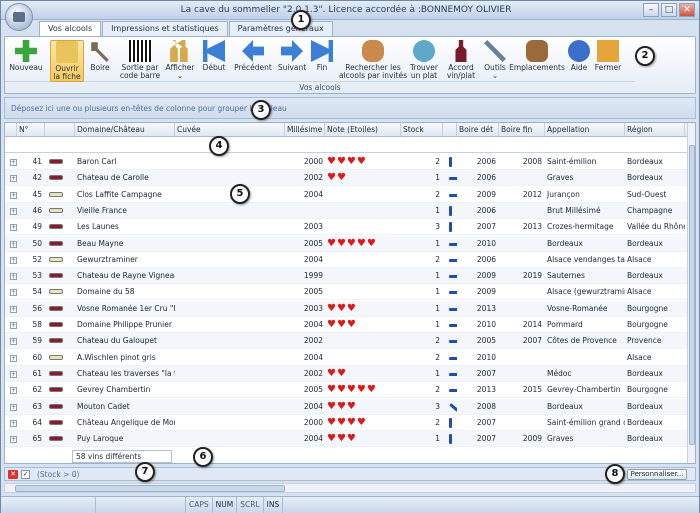 This screenshot has width=700, height=513. What do you see at coordinates (140, 60) in the screenshot?
I see `ribbon-button-barcode: Sortie par code barre` at bounding box center [140, 60].